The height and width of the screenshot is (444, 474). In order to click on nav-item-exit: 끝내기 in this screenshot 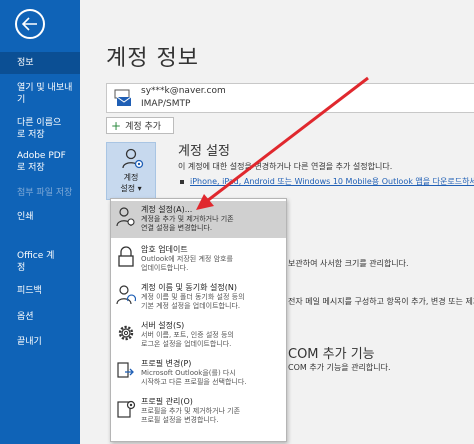, I will do `click(40, 342)`.